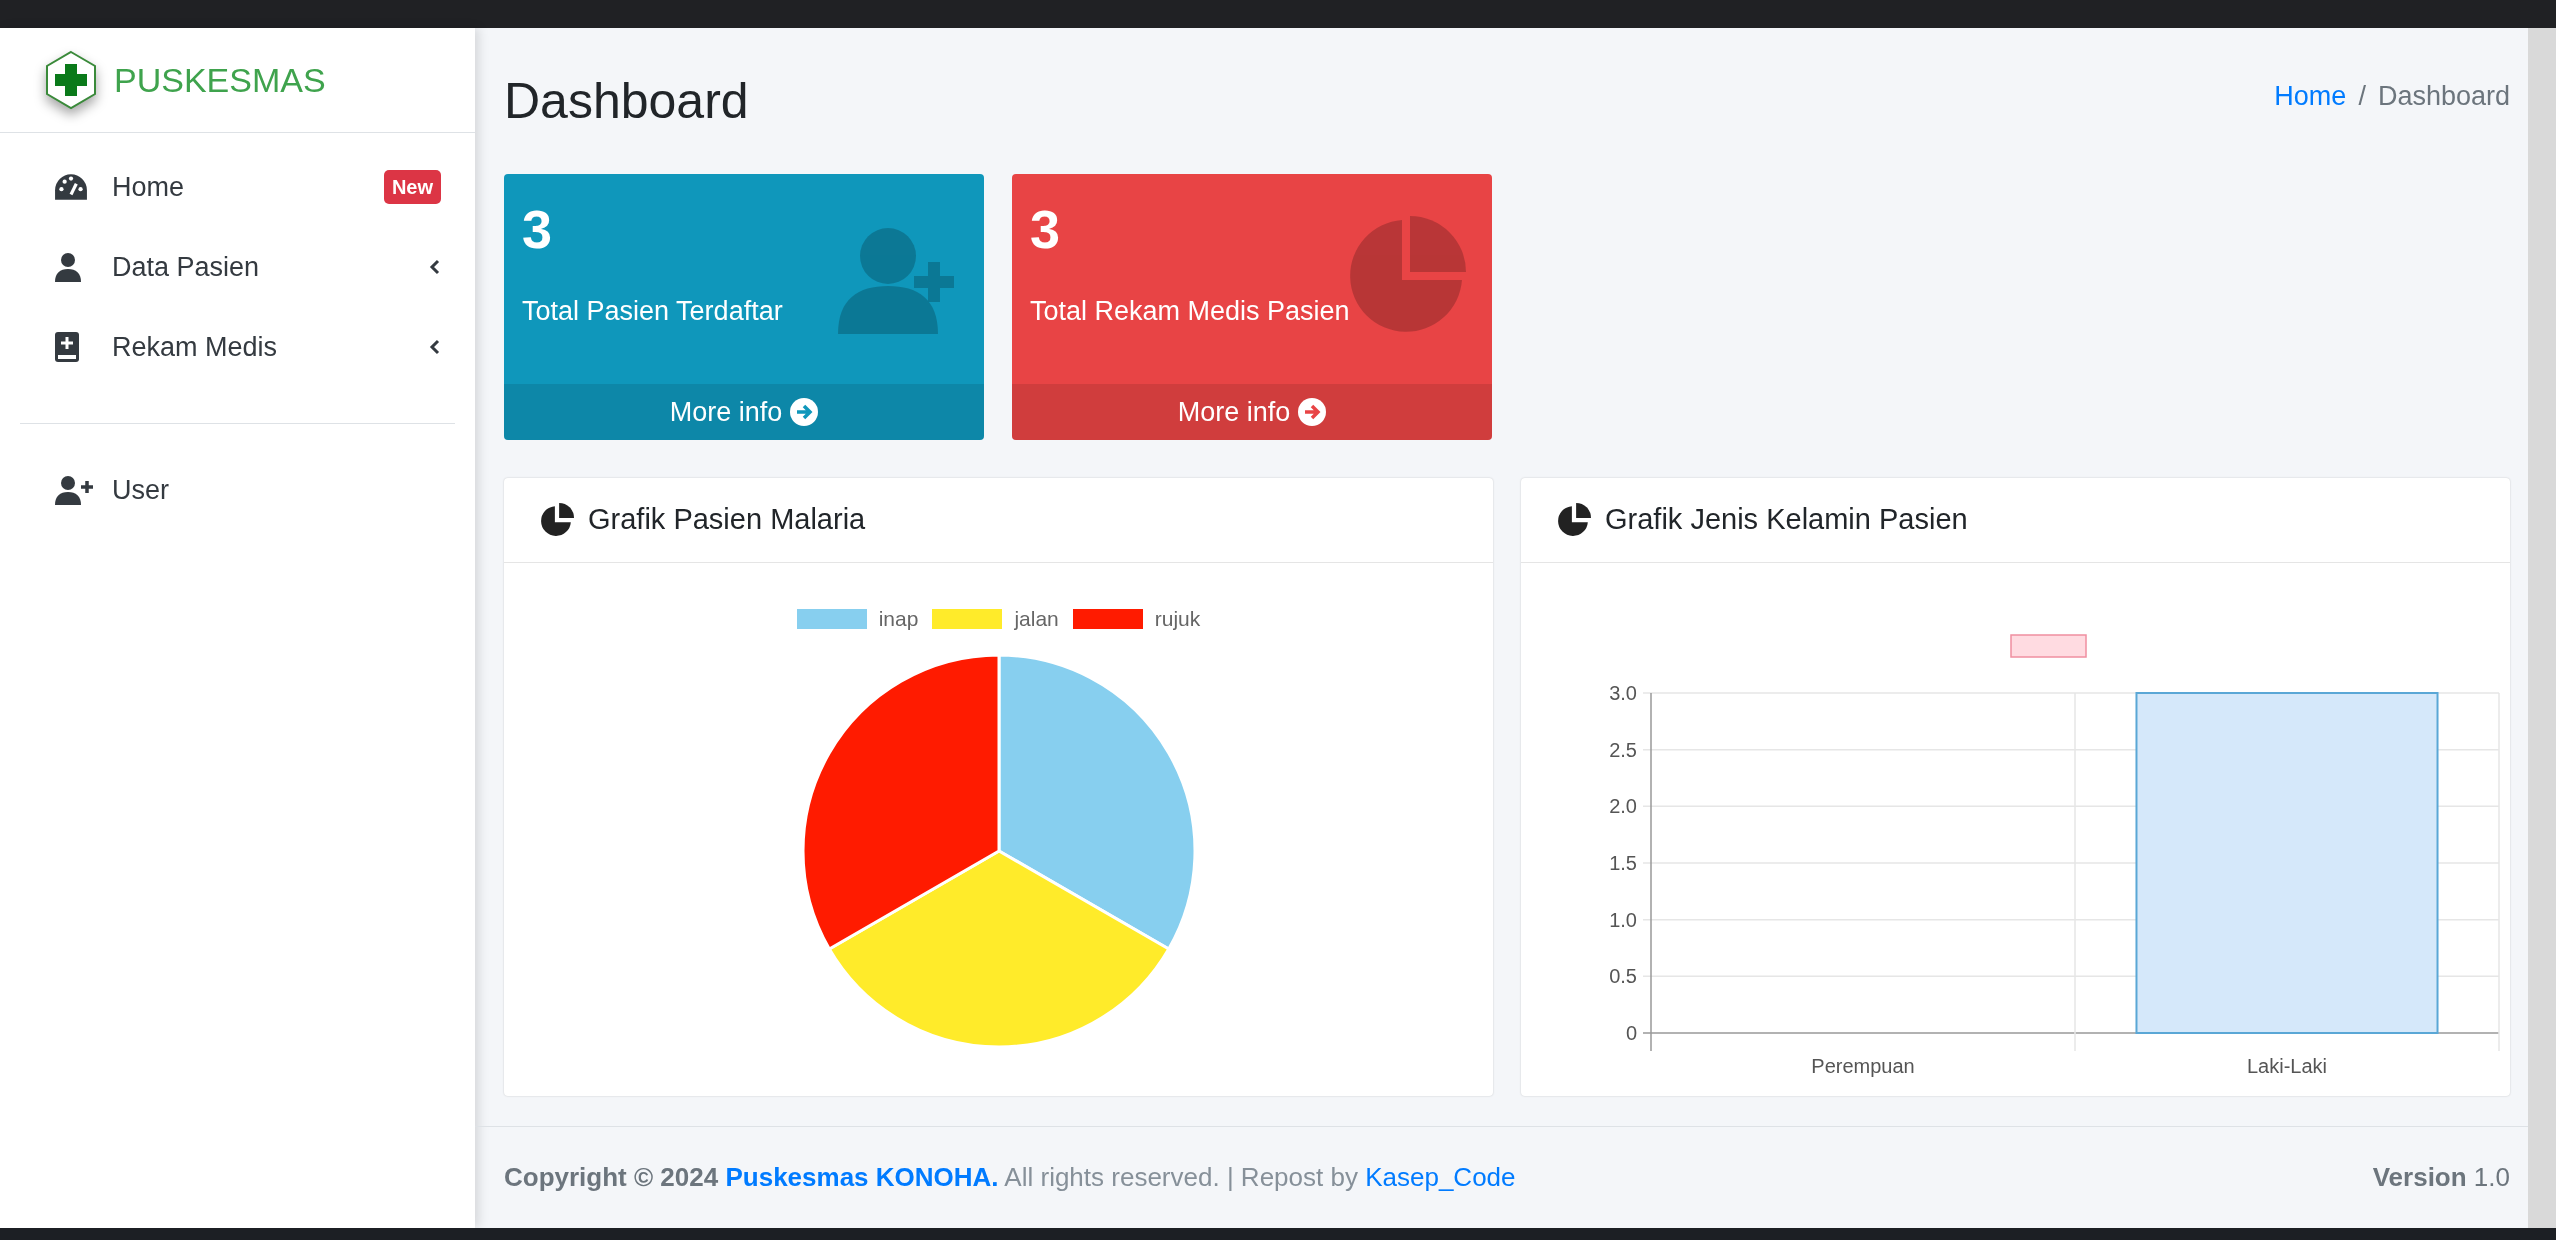 Image resolution: width=2556 pixels, height=1240 pixels. What do you see at coordinates (653, 312) in the screenshot?
I see `stat-label: Total Pasien Terdaftar` at bounding box center [653, 312].